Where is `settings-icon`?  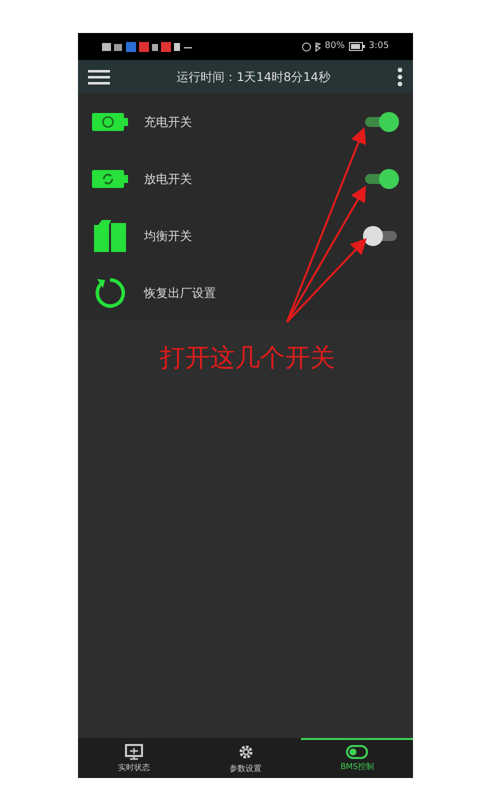 settings-icon is located at coordinates (245, 752).